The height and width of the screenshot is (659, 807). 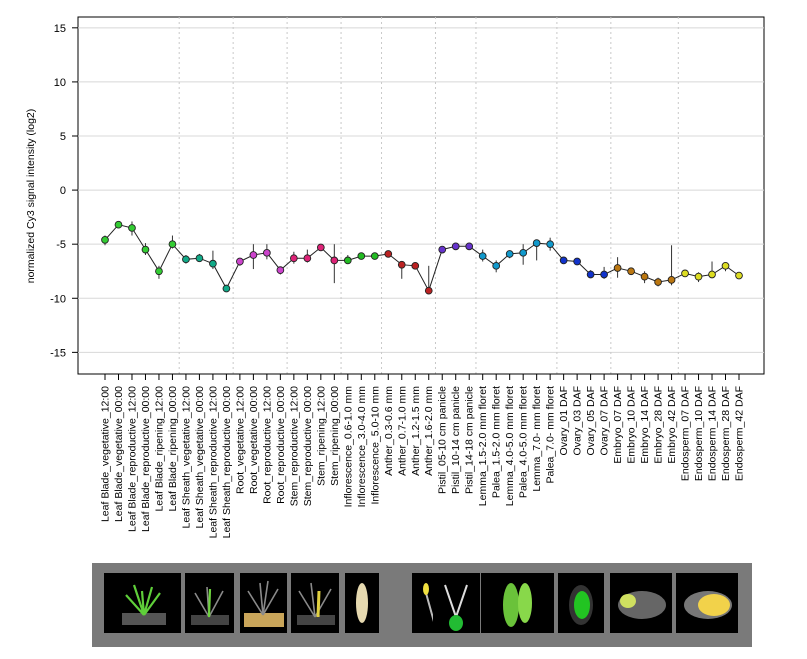 I want to click on thumb-ripening-plant-soil, so click(x=263, y=603).